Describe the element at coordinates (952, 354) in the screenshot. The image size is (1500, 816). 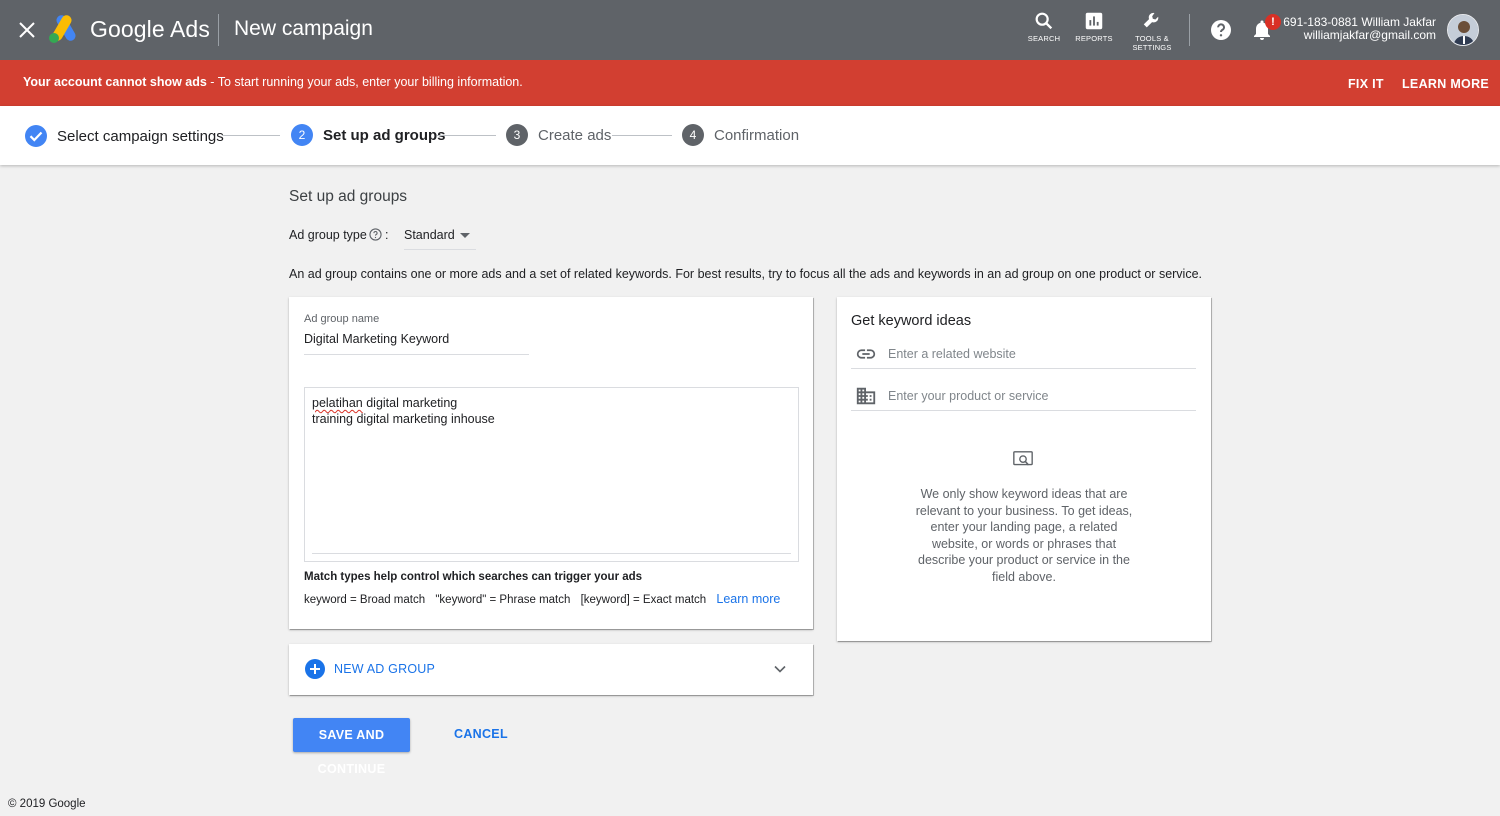
I see `related-website-placeholder: Enter a related website` at that location.